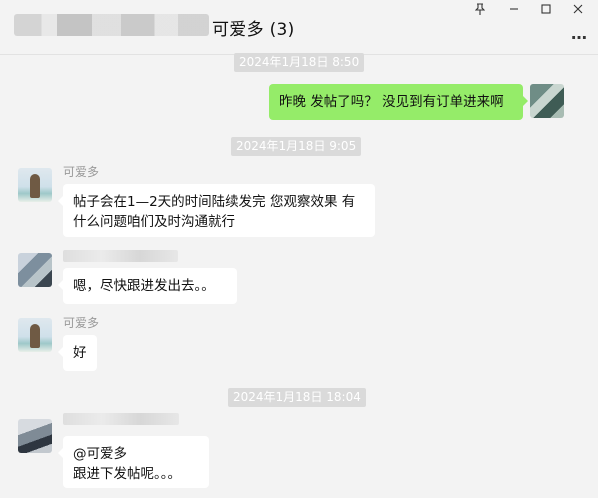 This screenshot has height=498, width=598. What do you see at coordinates (253, 30) in the screenshot?
I see `chat-title: 可爱多 (3)` at bounding box center [253, 30].